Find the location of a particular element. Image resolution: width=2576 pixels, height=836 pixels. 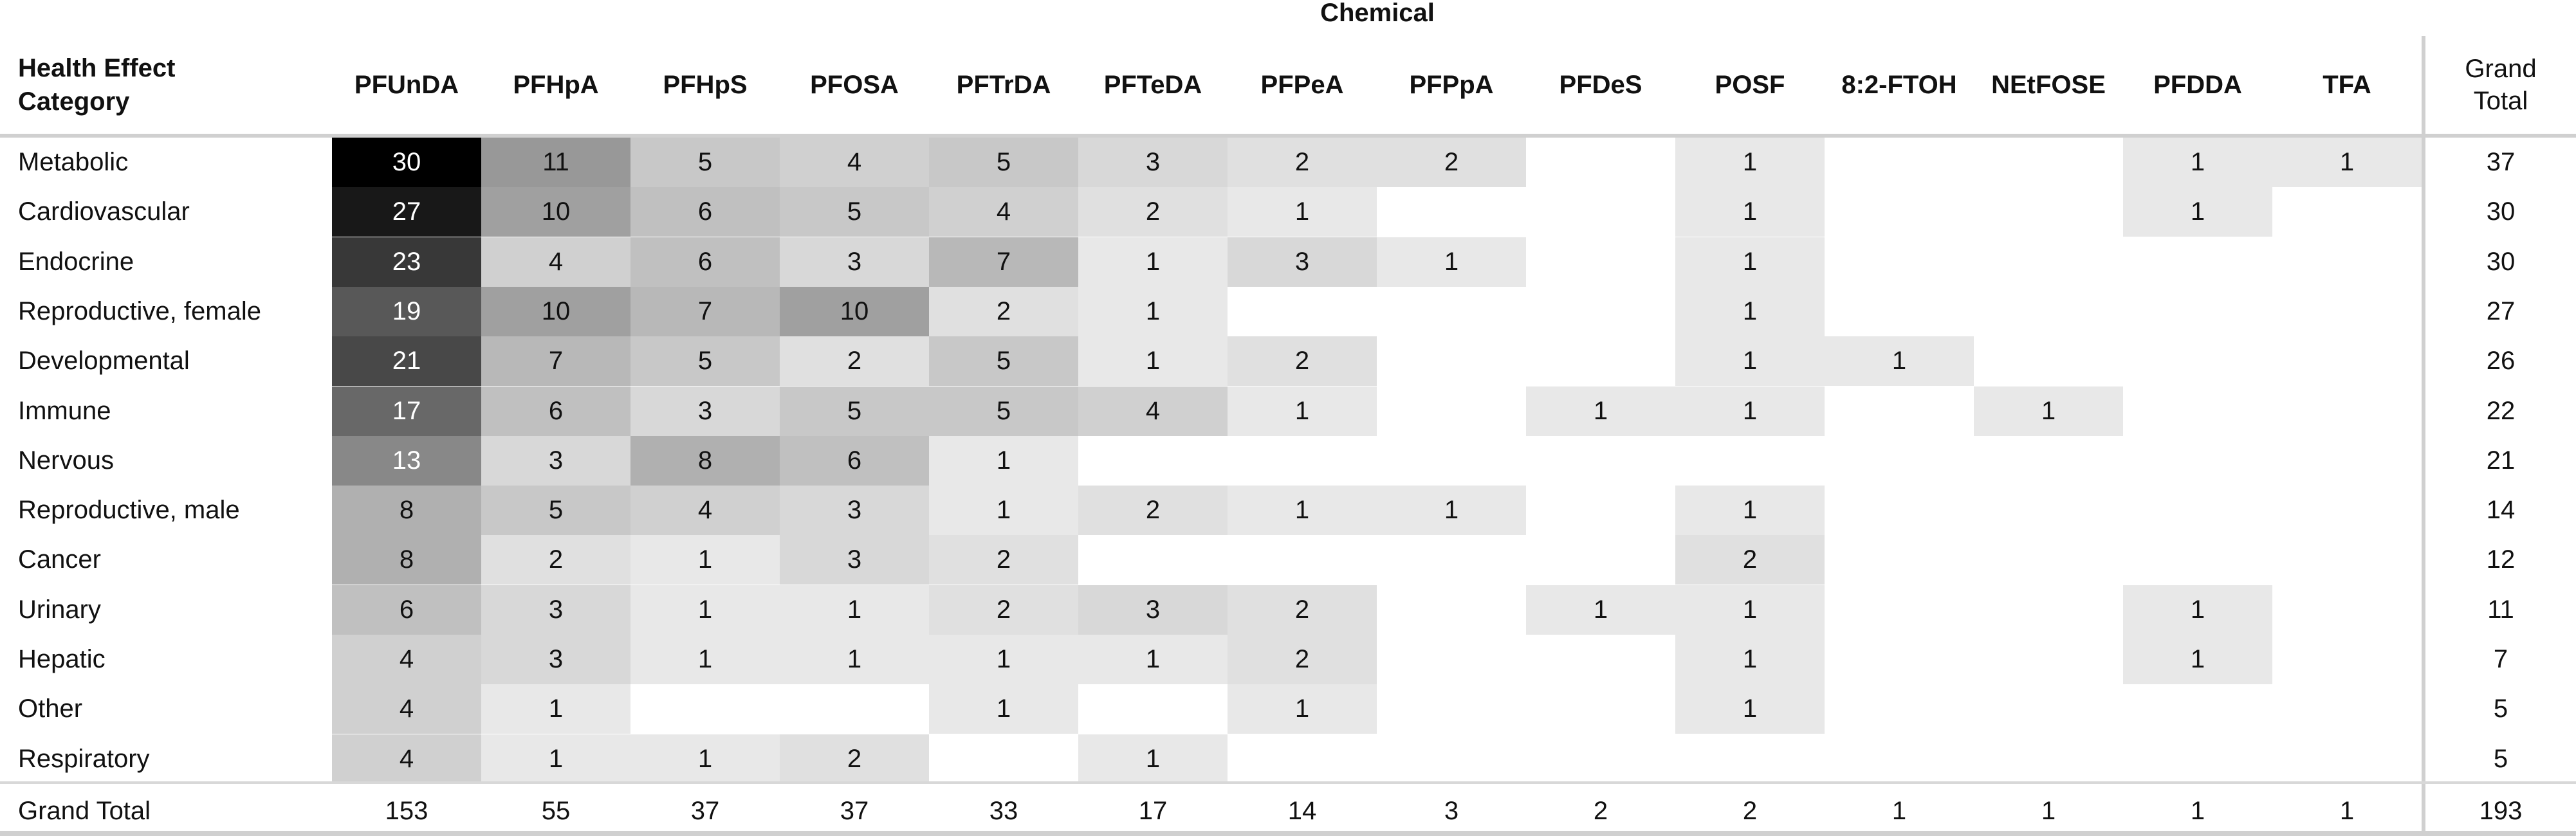

row-label: Endocrine is located at coordinates (76, 261).